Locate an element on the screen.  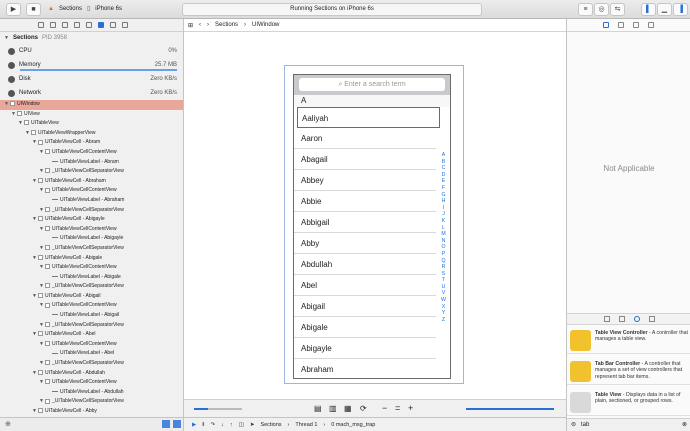
wireframe-icon: ▦ is located at coordinates (348, 408).